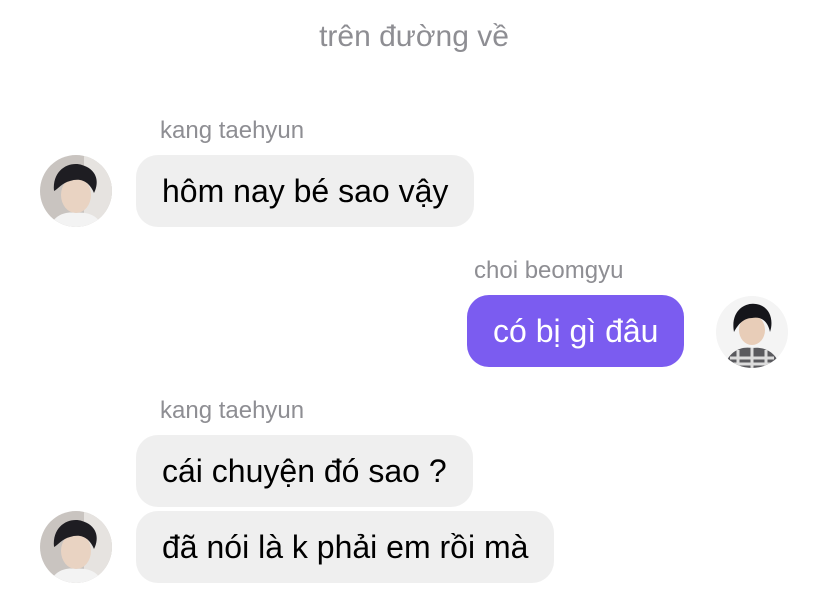  I want to click on message-bubble: có bị gì đâu, so click(576, 331).